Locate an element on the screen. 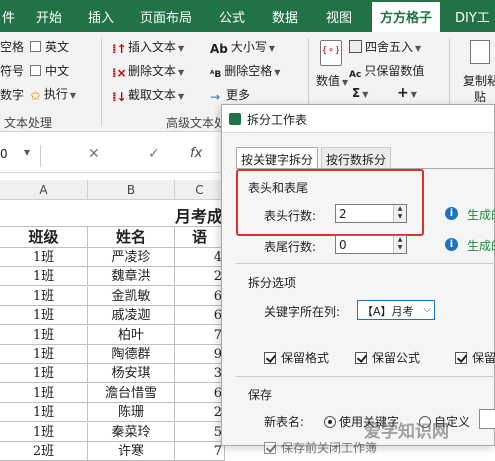 Image resolution: width=495 pixels, height=461 pixels. score-cell: 4 is located at coordinates (200, 257).